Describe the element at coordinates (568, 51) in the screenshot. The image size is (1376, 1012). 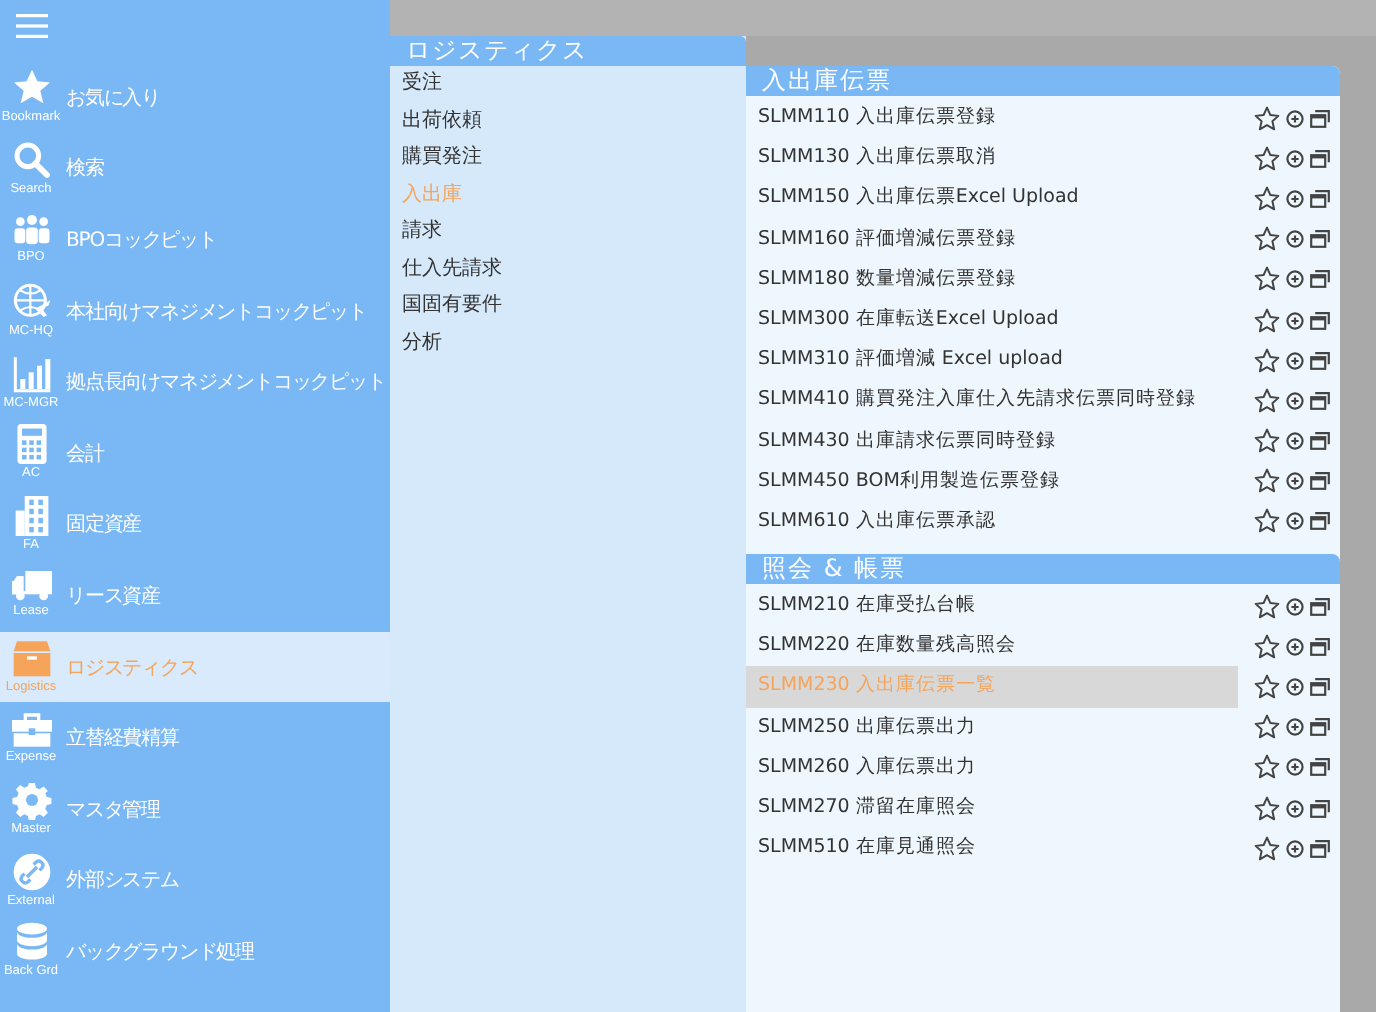
I see `submenu-title: ロジスティクス` at that location.